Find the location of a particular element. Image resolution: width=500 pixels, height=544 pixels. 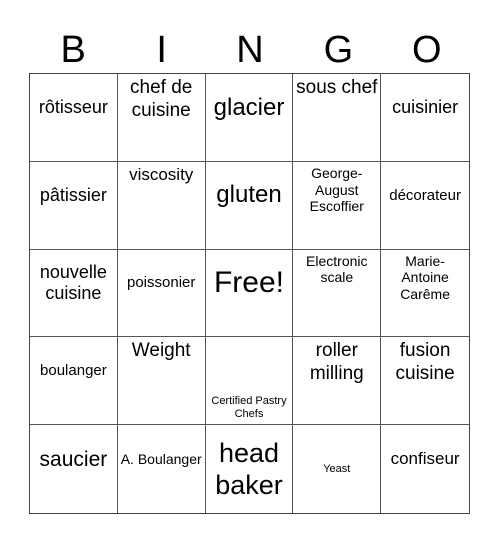

bingo-cell: boulanger is located at coordinates (74, 381).